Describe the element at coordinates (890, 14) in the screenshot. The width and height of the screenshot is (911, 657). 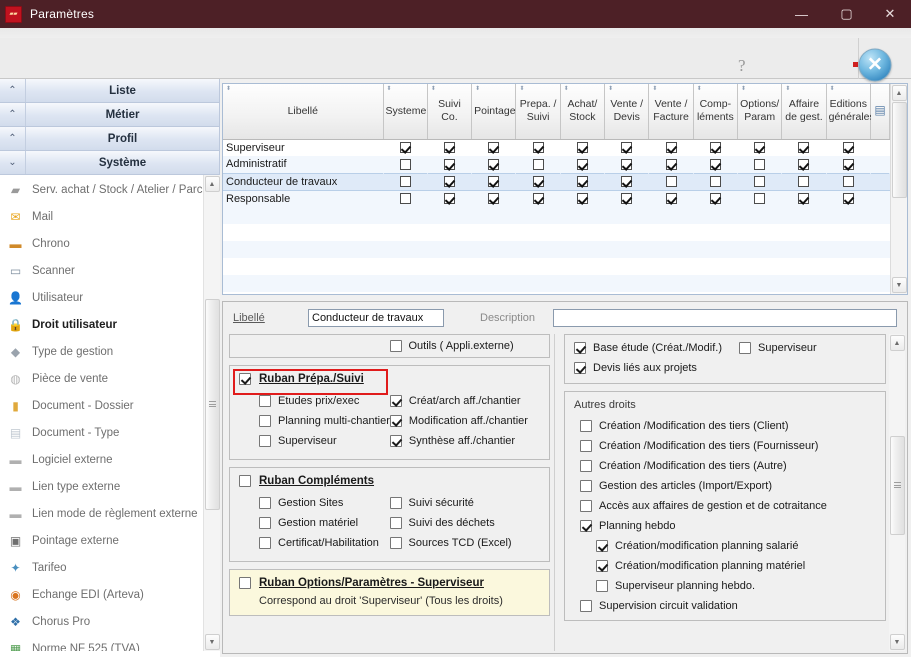
I see `close-button: ✕` at that location.